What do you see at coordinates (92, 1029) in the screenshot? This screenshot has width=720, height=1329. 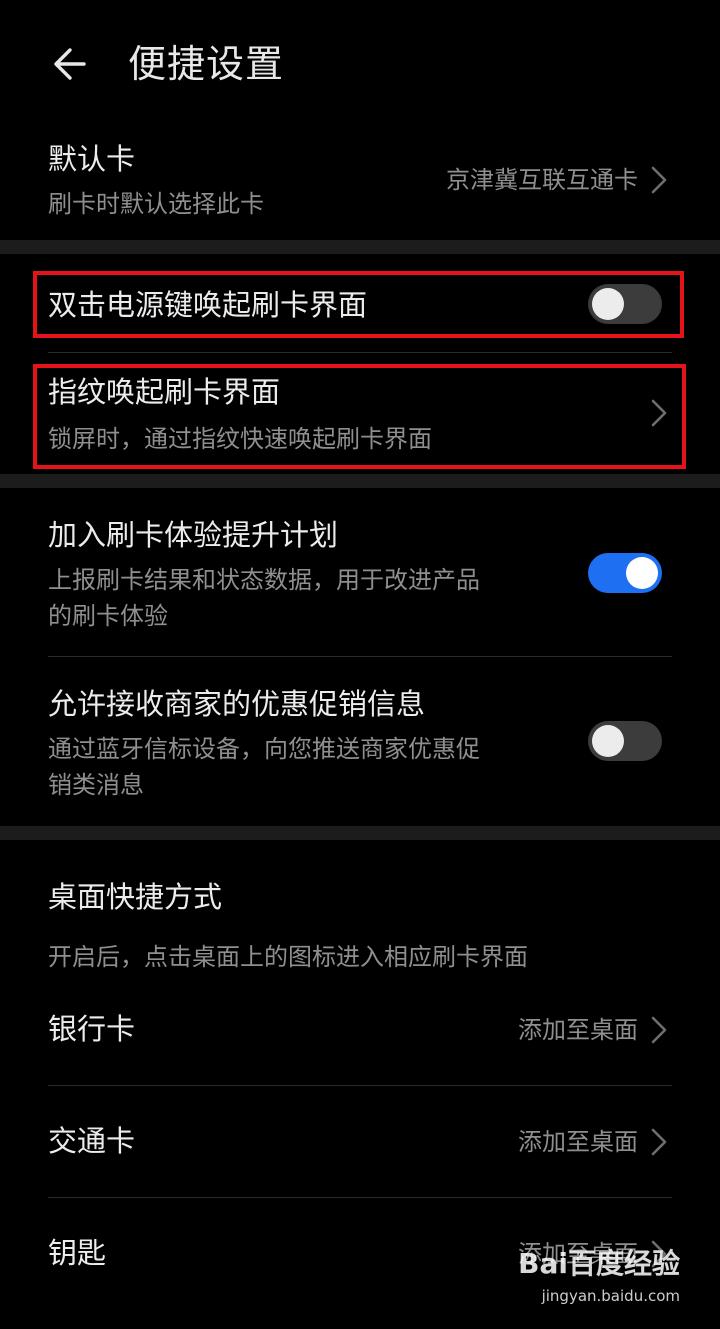 I see `shortcut-label: 银行卡` at bounding box center [92, 1029].